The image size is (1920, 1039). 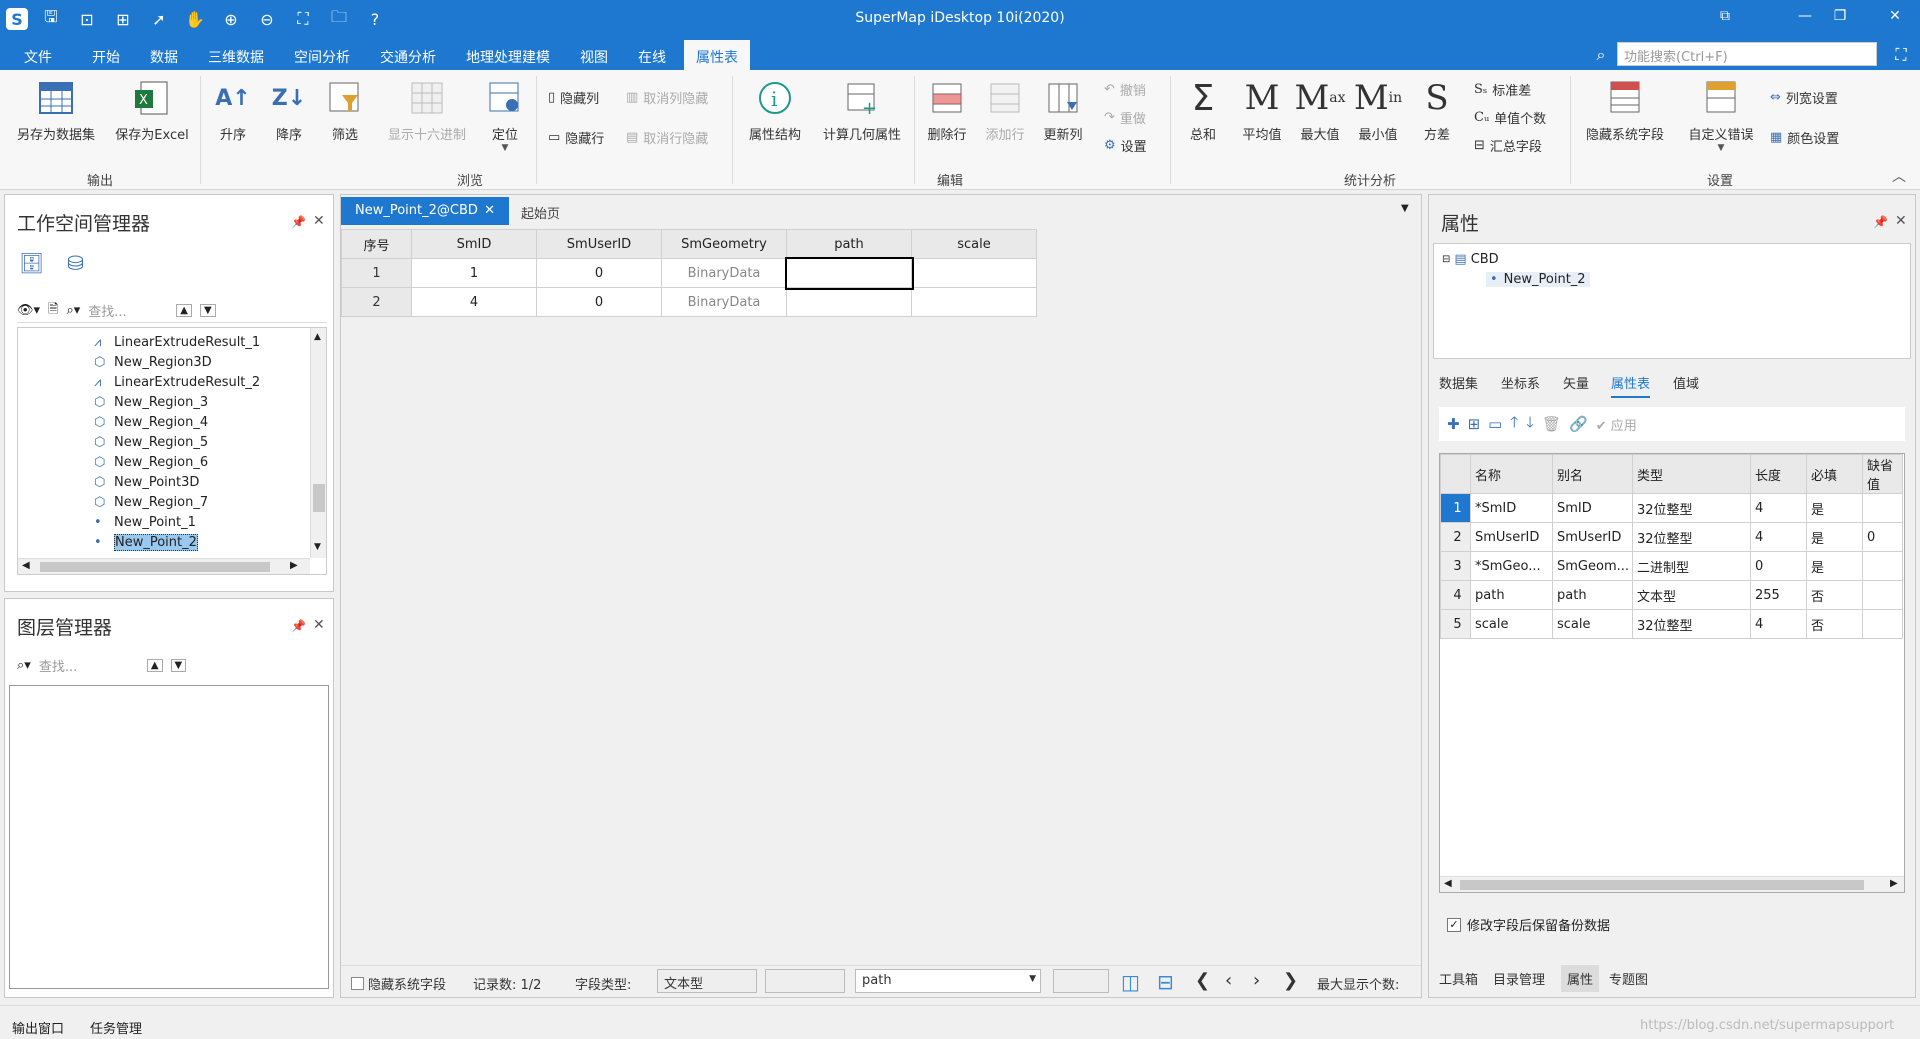 What do you see at coordinates (1528, 924) in the screenshot?
I see `keep-backup-checkbox: ✓ 修改字段后保留备份数据` at bounding box center [1528, 924].